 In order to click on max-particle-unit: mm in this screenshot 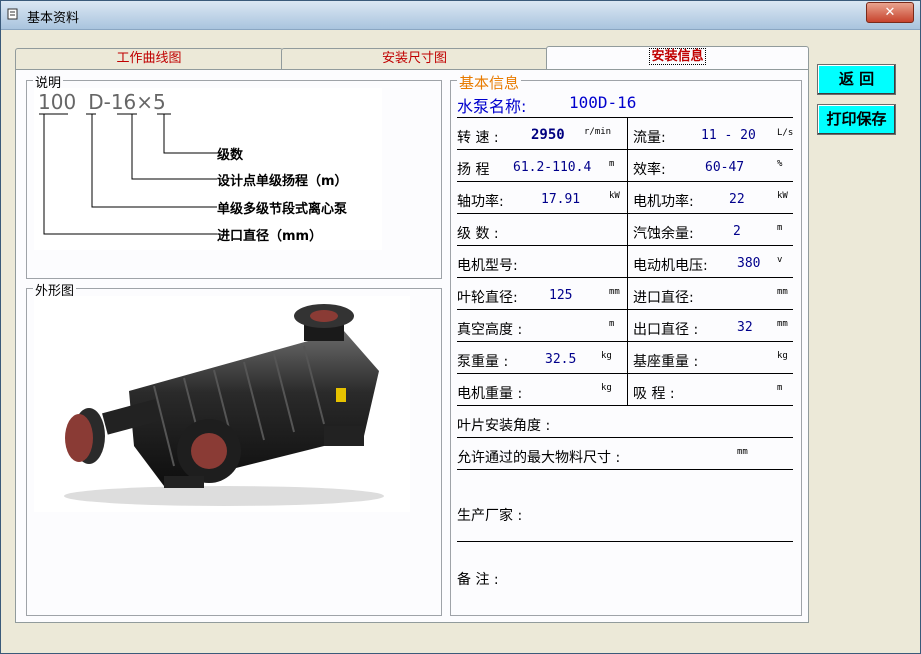, I will do `click(742, 452)`.